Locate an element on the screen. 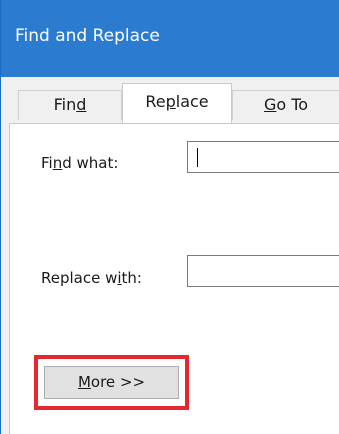 Image resolution: width=339 pixels, height=434 pixels. more-button: More >> is located at coordinates (111, 382).